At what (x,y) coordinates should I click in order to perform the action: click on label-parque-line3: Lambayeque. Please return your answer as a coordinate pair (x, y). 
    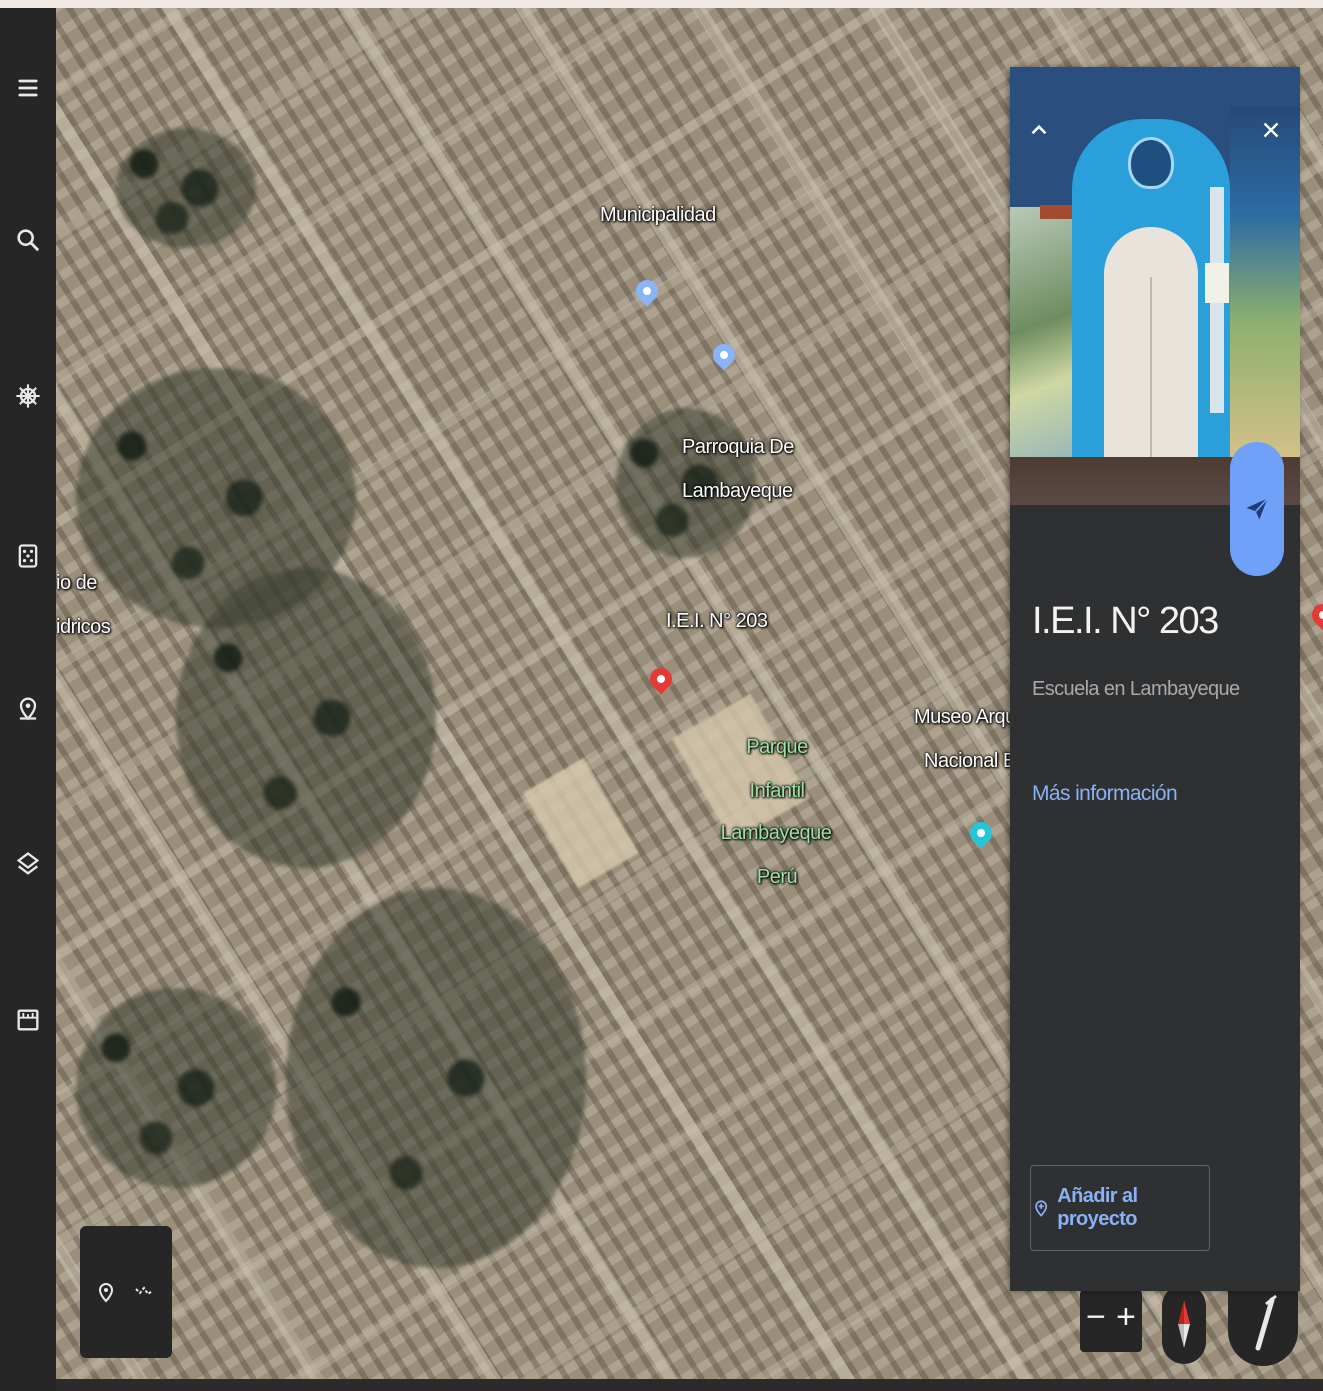
    Looking at the image, I should click on (776, 833).